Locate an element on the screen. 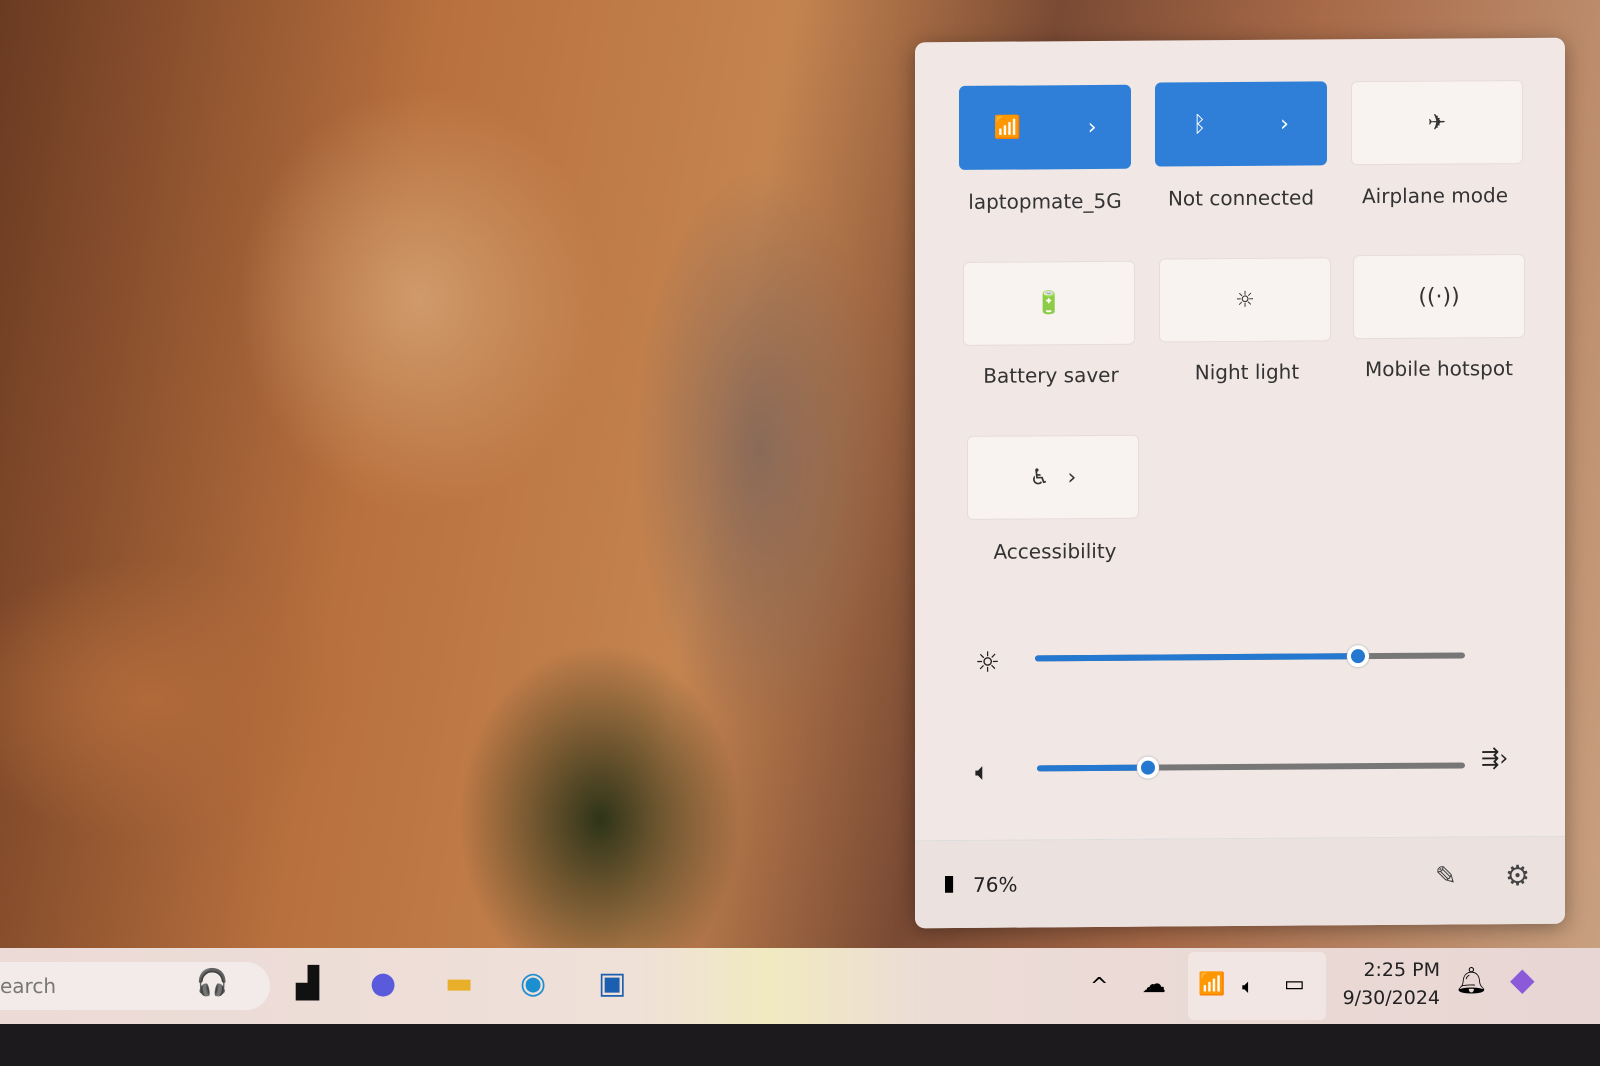  airplane-mode-label: Airplane mode is located at coordinates (1435, 196).